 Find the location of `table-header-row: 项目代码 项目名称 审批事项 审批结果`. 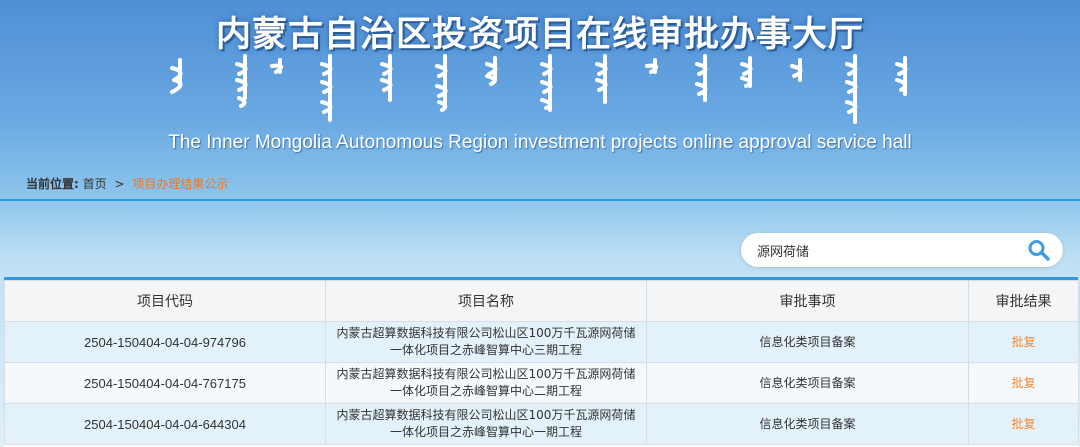

table-header-row: 项目代码 项目名称 审批事项 审批结果 is located at coordinates (541, 301).